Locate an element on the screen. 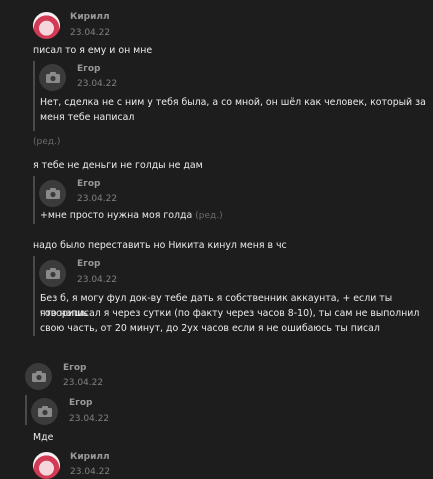  quote-text-line: меня тебе написал is located at coordinates (87, 117).